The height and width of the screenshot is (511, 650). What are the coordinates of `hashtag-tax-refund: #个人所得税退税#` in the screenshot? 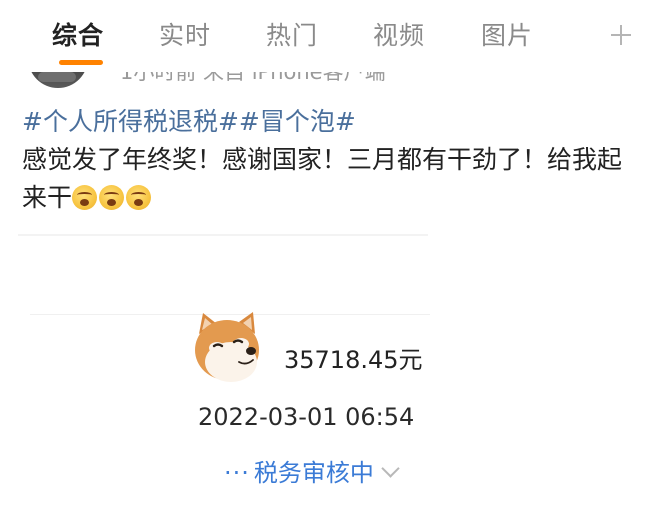 It's located at (130, 121).